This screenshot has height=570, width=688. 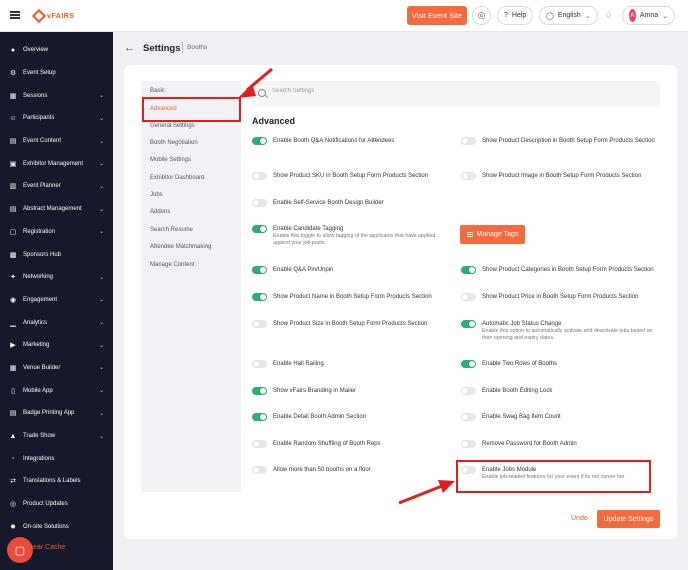 I want to click on notification-bell-icon: ♢, so click(x=608, y=15).